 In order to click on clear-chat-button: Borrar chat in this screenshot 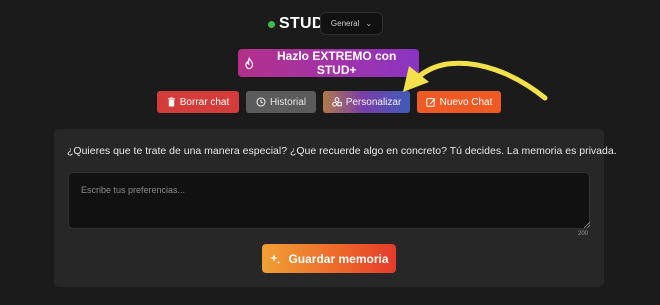, I will do `click(198, 102)`.